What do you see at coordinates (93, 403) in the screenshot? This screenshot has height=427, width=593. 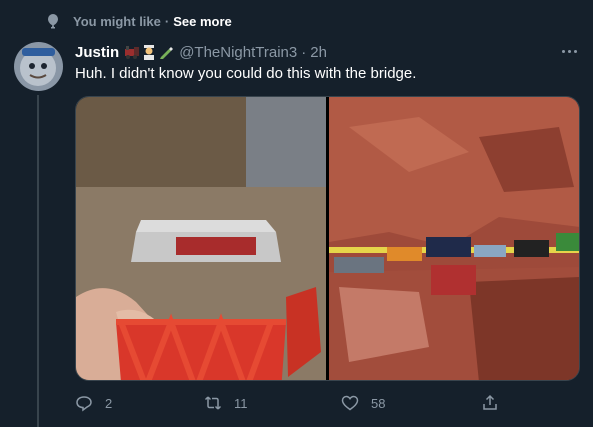 I see `reply-button: 2` at bounding box center [93, 403].